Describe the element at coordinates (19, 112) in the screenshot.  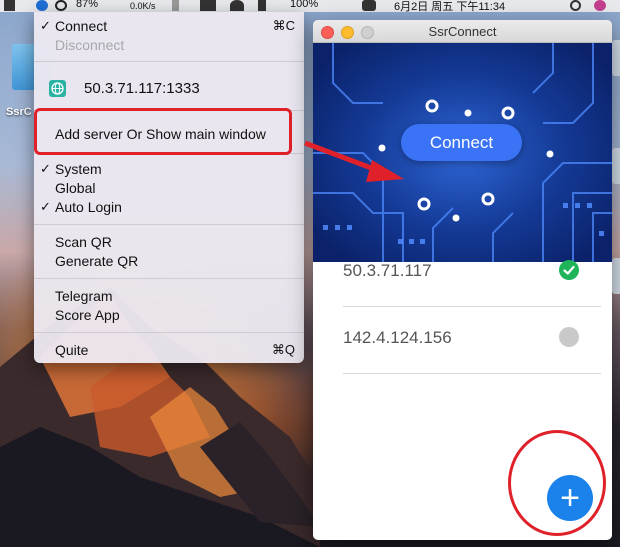
I see `desktop-icon-label: SsrC` at that location.